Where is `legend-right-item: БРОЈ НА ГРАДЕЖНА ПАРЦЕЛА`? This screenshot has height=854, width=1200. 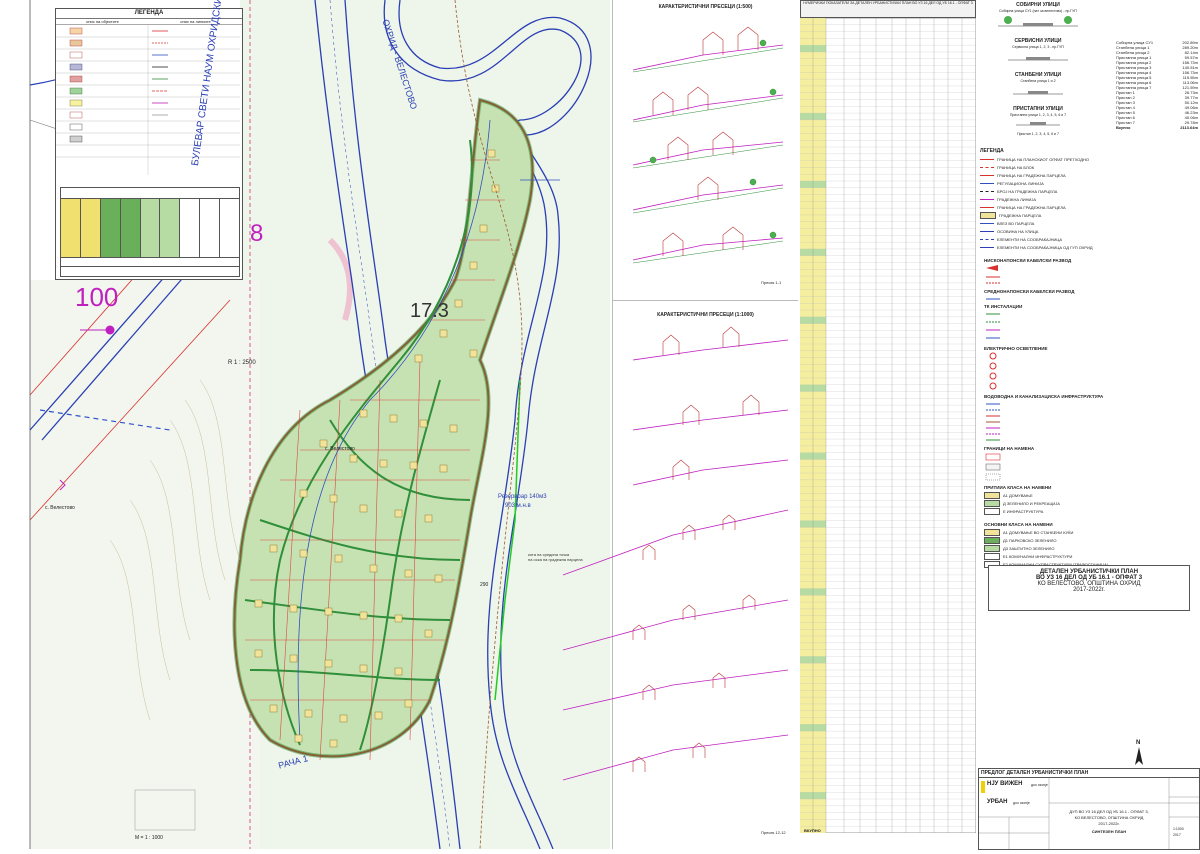 legend-right-item: БРОЈ НА ГРАДЕЖНА ПАРЦЕЛА is located at coordinates (1089, 191).